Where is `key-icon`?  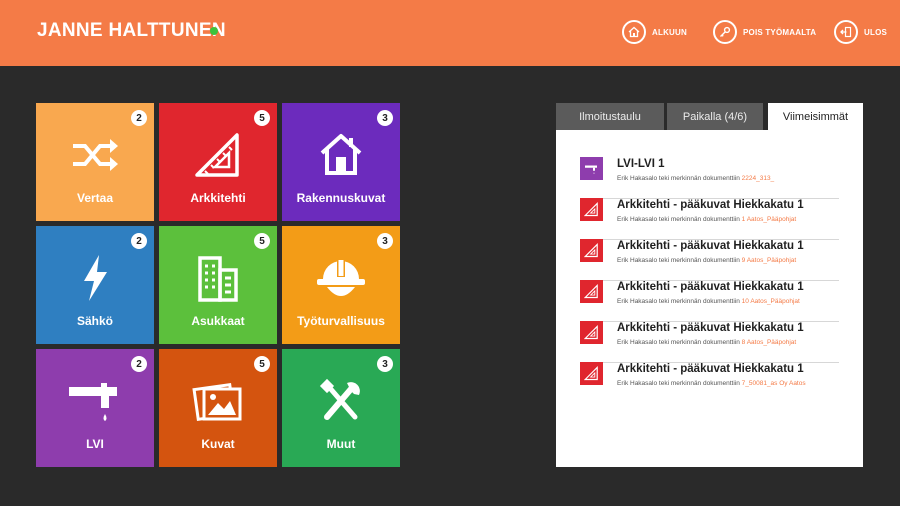 key-icon is located at coordinates (725, 32).